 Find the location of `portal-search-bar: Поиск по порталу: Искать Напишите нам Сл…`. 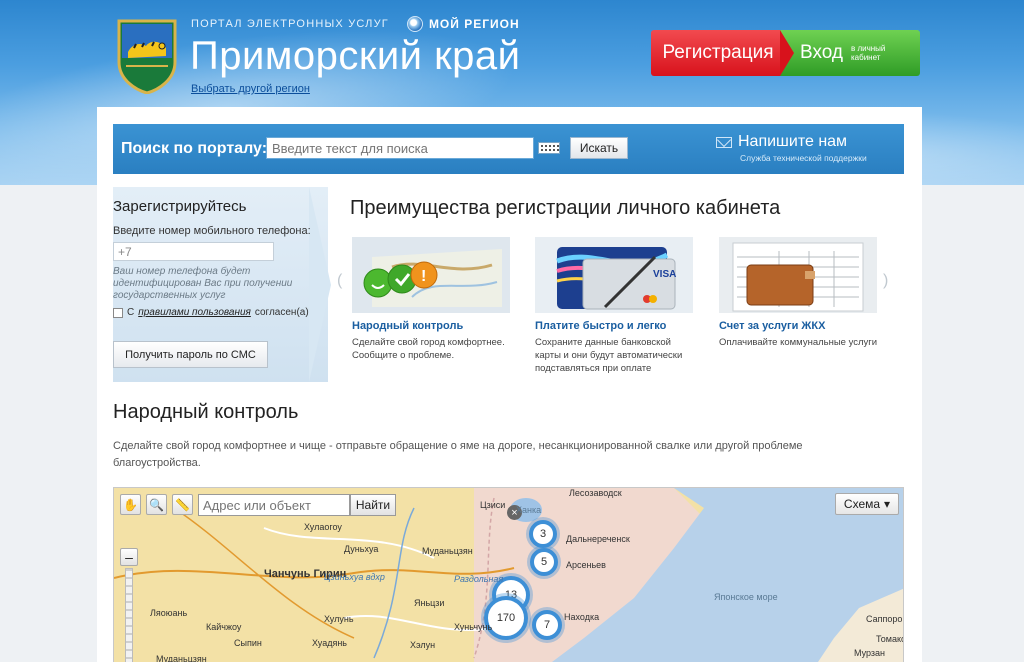

portal-search-bar: Поиск по порталу: Искать Напишите нам Сл… is located at coordinates (508, 149).